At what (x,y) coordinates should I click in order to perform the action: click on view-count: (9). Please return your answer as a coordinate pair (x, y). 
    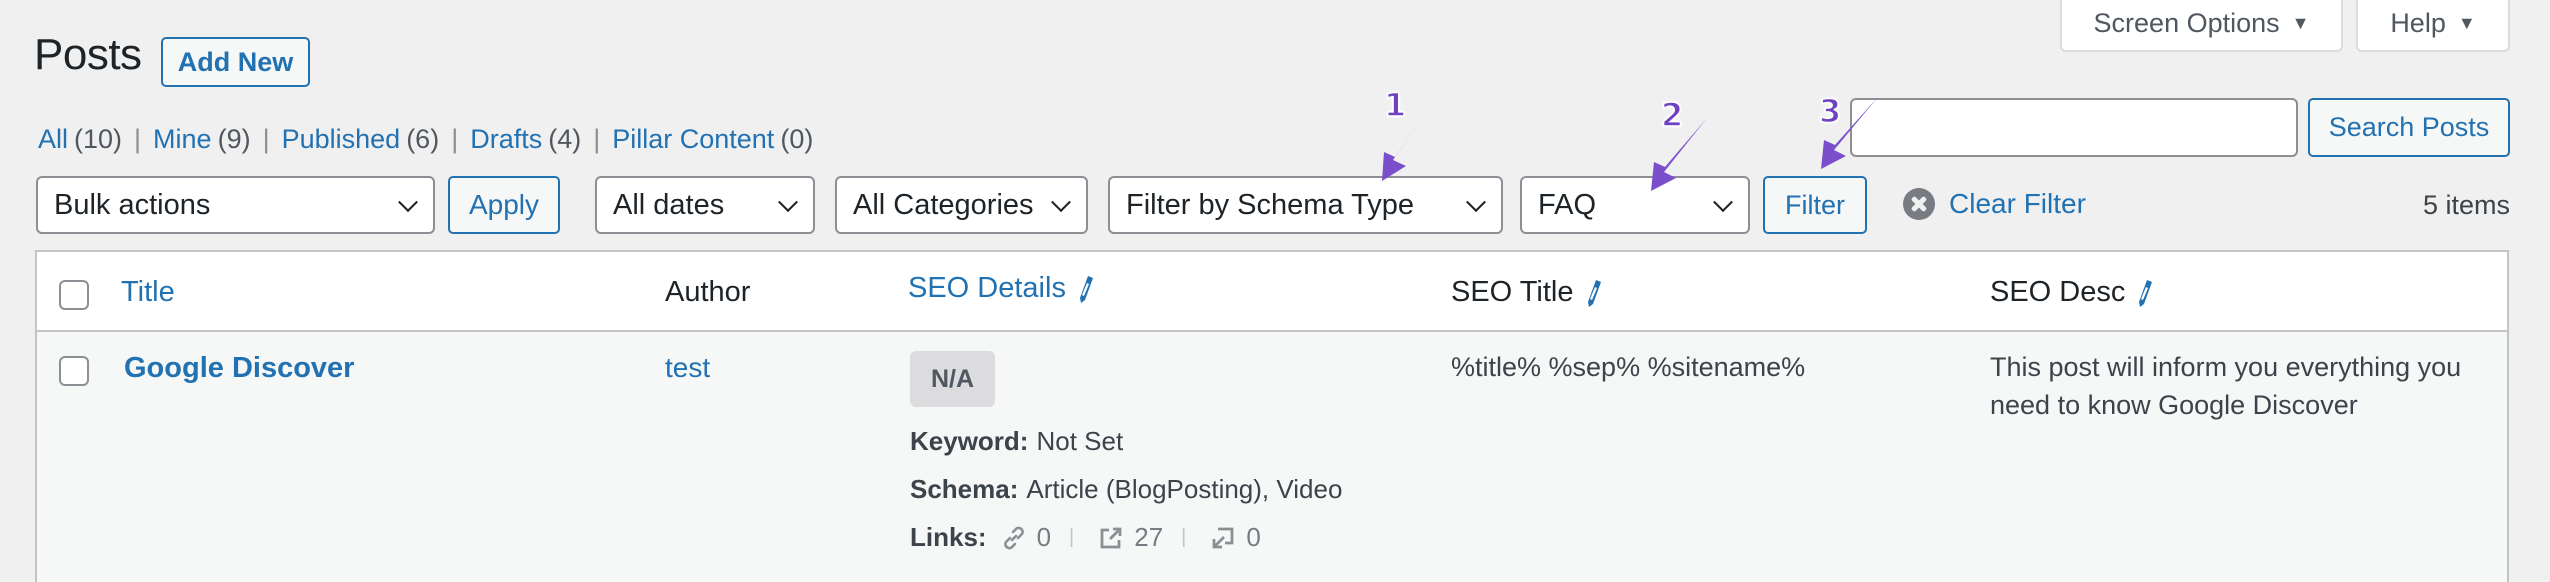
    Looking at the image, I should click on (234, 139).